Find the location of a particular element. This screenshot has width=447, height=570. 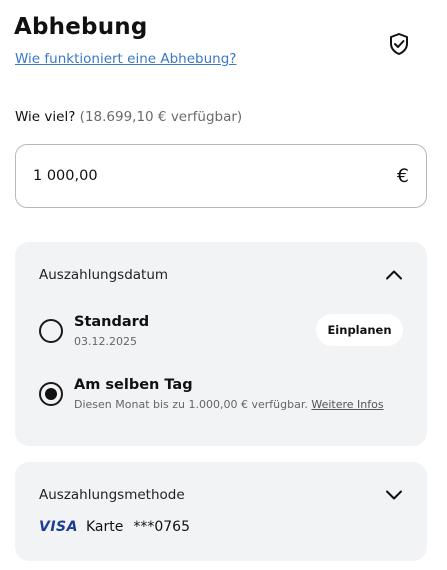

chevron-down-icon is located at coordinates (394, 495).